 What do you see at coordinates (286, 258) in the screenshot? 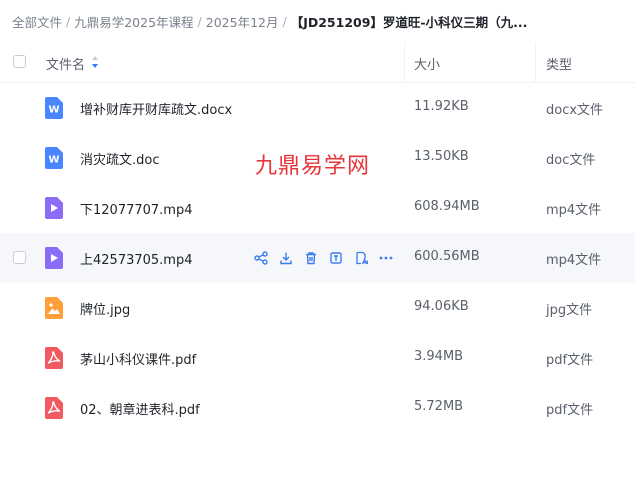
I see `download-icon` at bounding box center [286, 258].